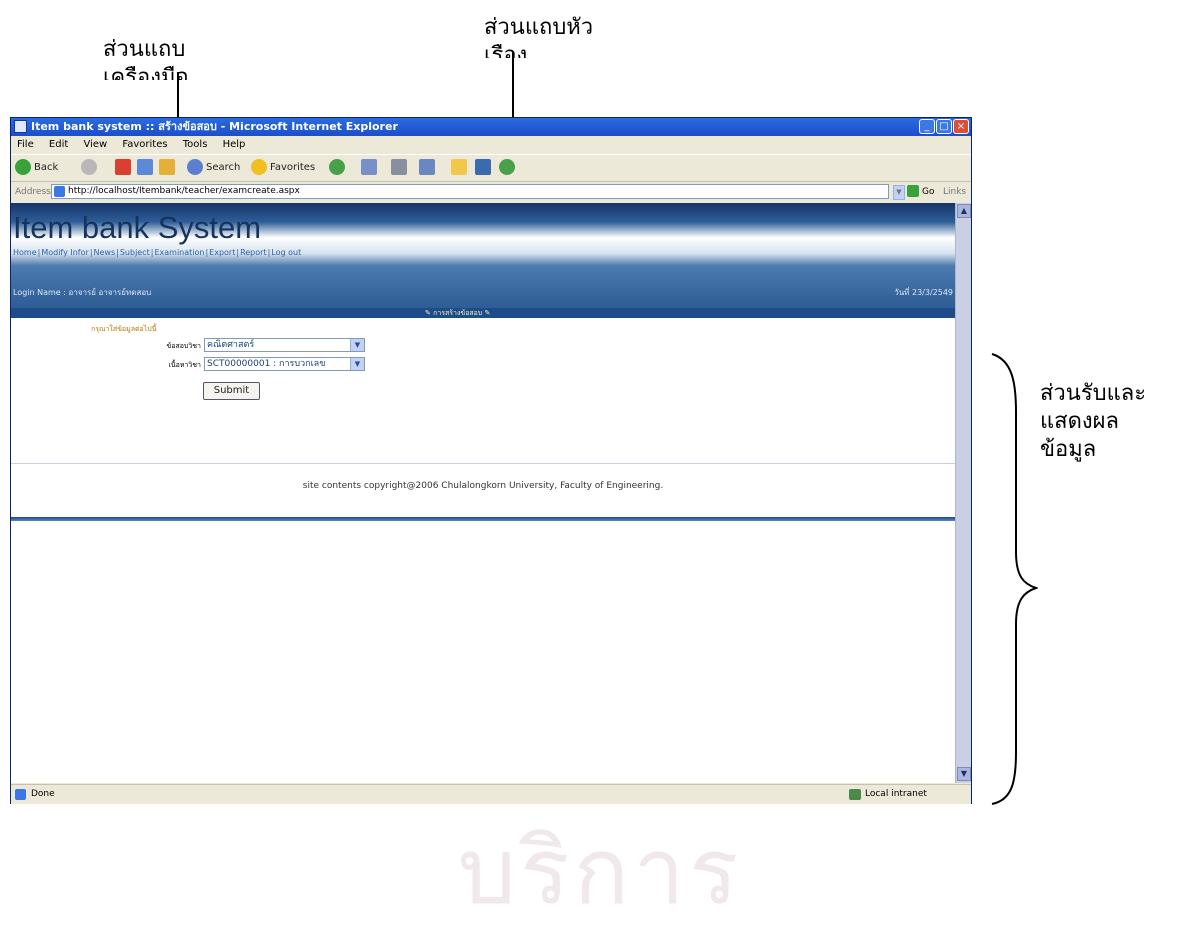  I want to click on annotation-title-line1: ส่วนแถบหัว, so click(539, 27).